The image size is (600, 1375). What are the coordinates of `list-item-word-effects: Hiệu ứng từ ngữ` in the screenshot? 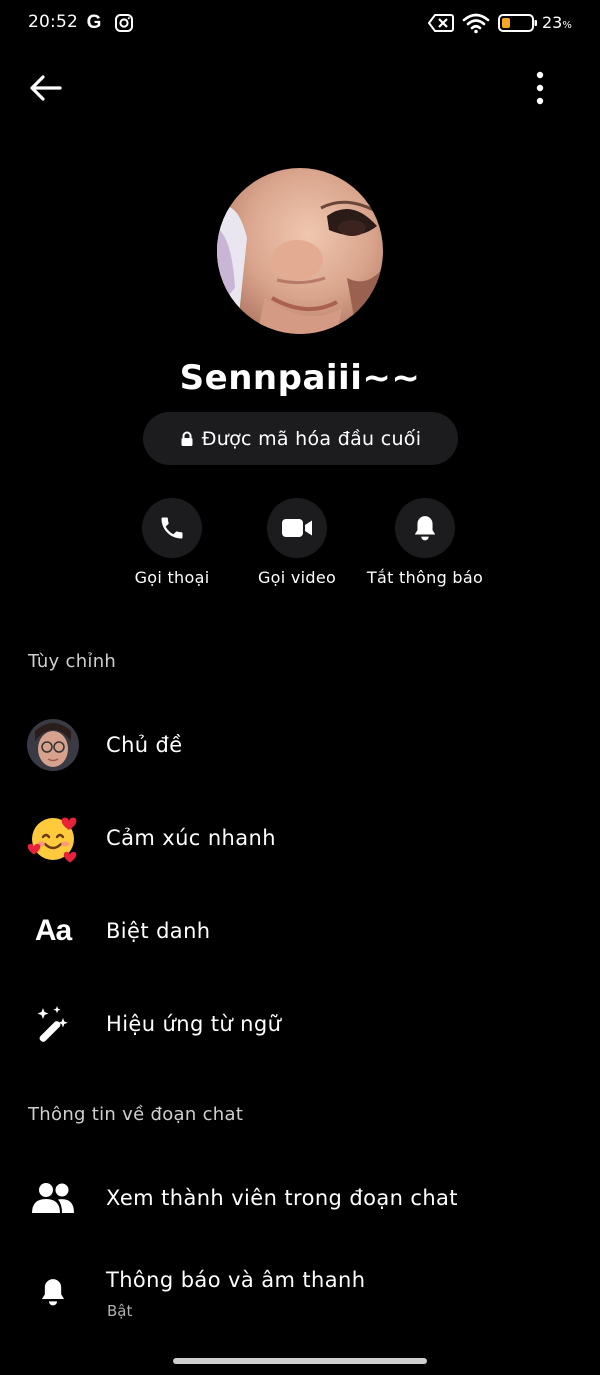 It's located at (300, 1024).